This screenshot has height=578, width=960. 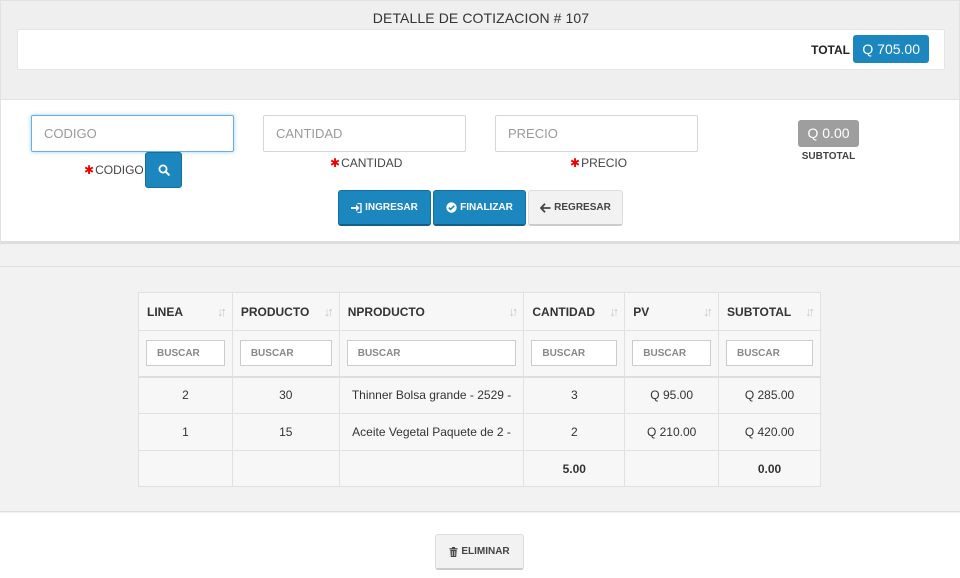 What do you see at coordinates (769, 432) in the screenshot?
I see `cell-subtotal: Q 420.00` at bounding box center [769, 432].